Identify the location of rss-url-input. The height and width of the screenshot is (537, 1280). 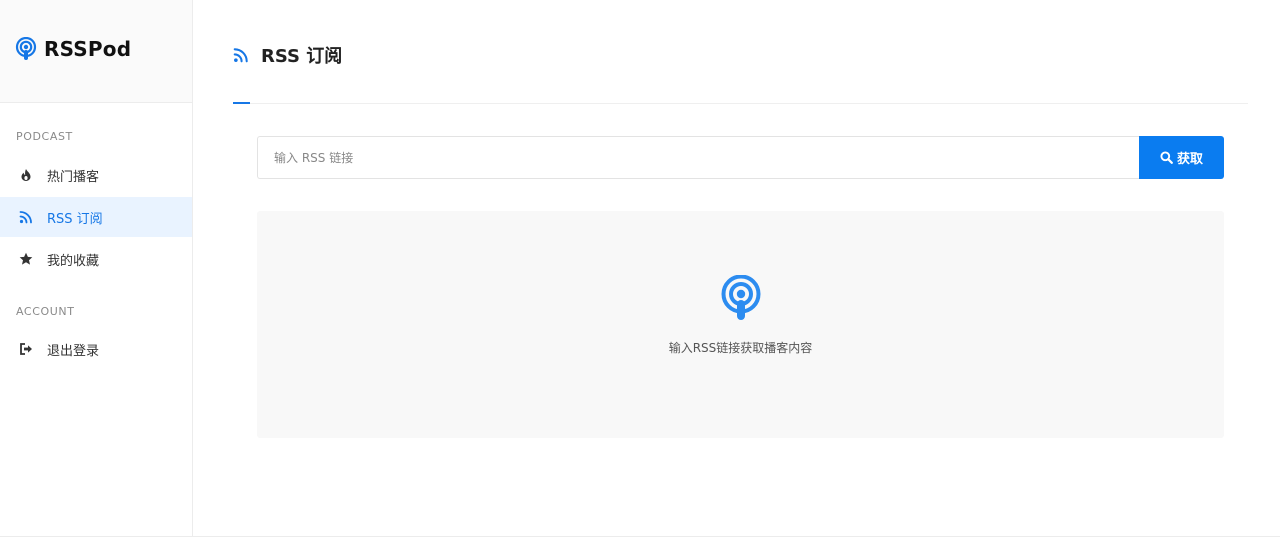
(698, 157).